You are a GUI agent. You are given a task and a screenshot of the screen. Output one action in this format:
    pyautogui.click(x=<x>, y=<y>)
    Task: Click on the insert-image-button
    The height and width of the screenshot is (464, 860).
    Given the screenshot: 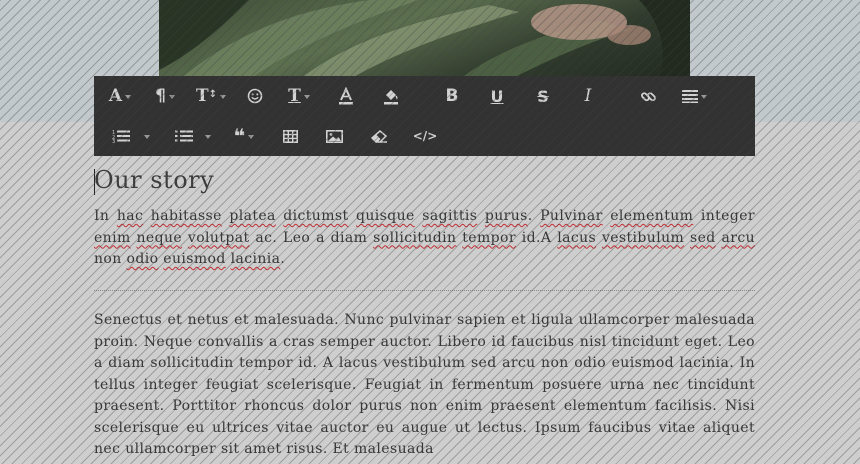 What is the action you would take?
    pyautogui.click(x=334, y=136)
    